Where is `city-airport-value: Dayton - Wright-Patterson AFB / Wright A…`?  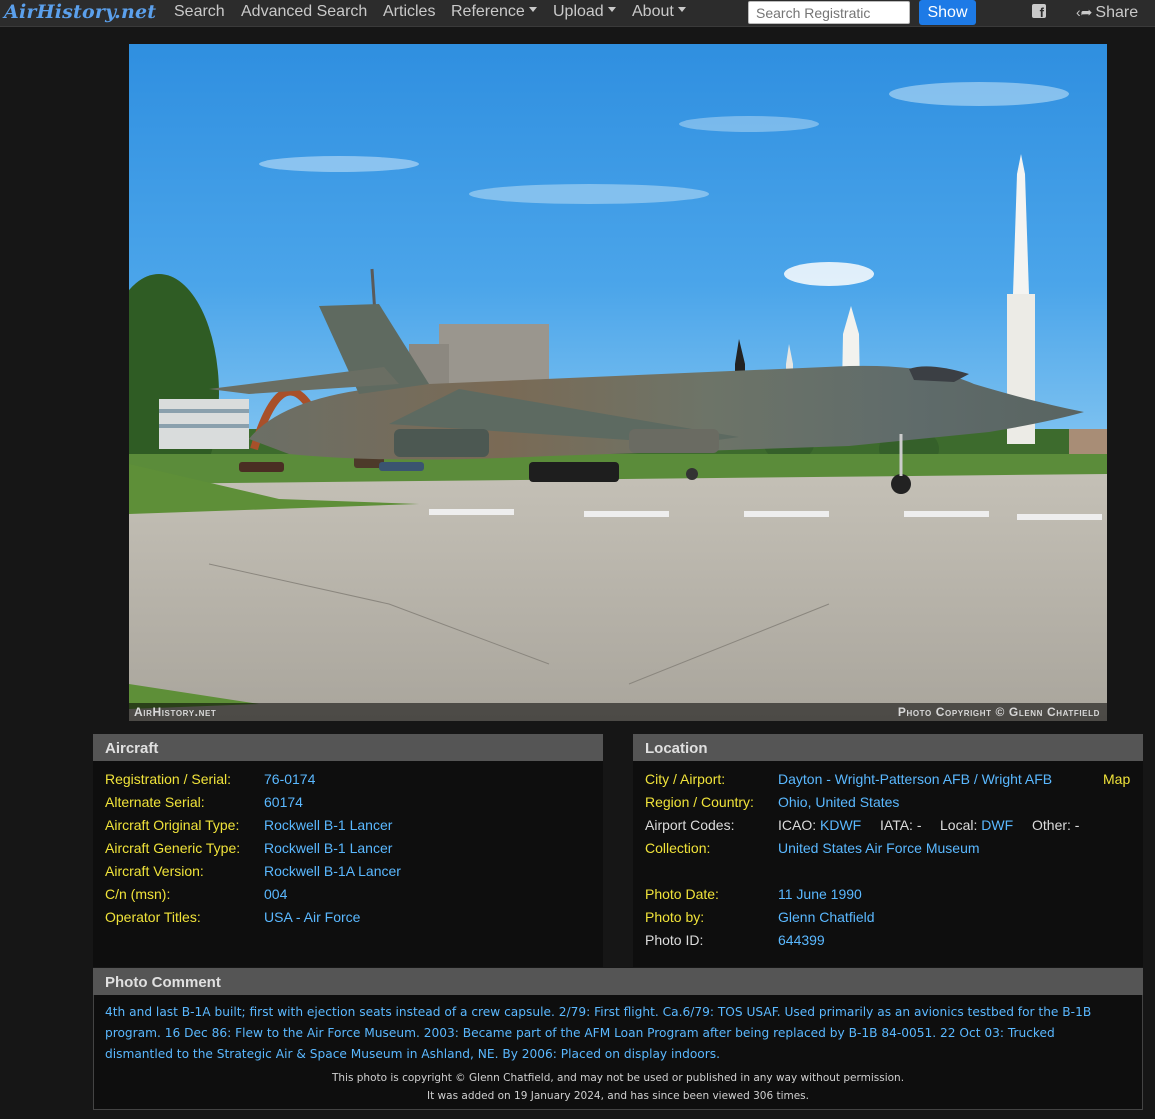 city-airport-value: Dayton - Wright-Patterson AFB / Wright A… is located at coordinates (915, 779).